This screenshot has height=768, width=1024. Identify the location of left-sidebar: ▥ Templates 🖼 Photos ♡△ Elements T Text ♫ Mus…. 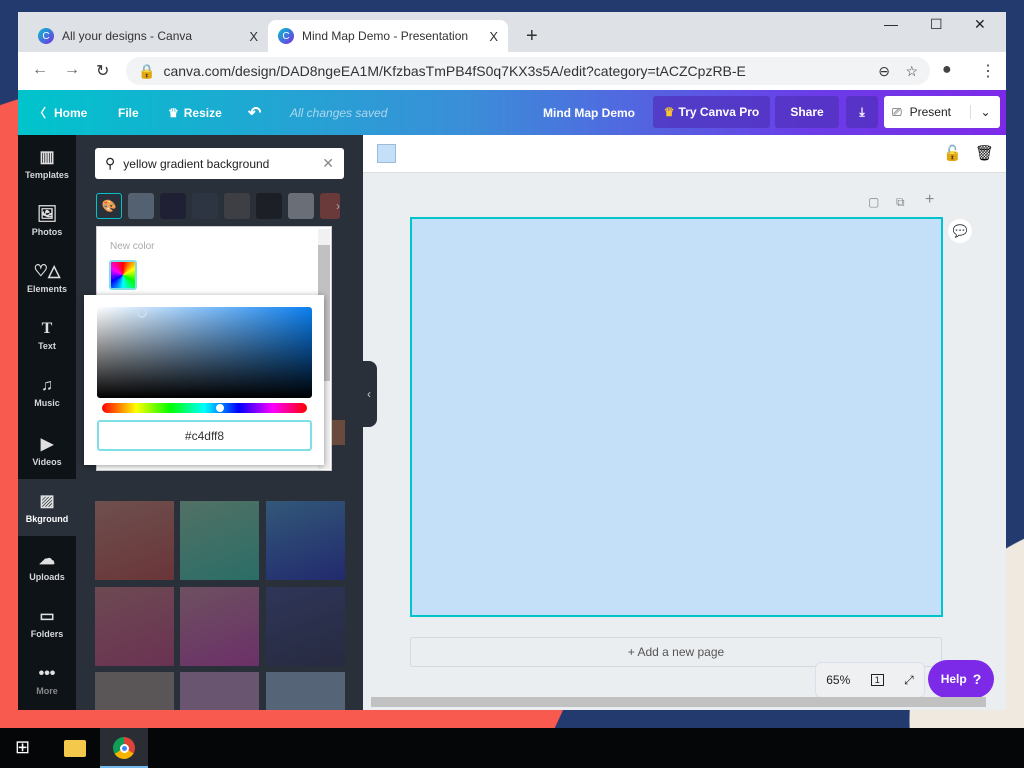
(47, 422).